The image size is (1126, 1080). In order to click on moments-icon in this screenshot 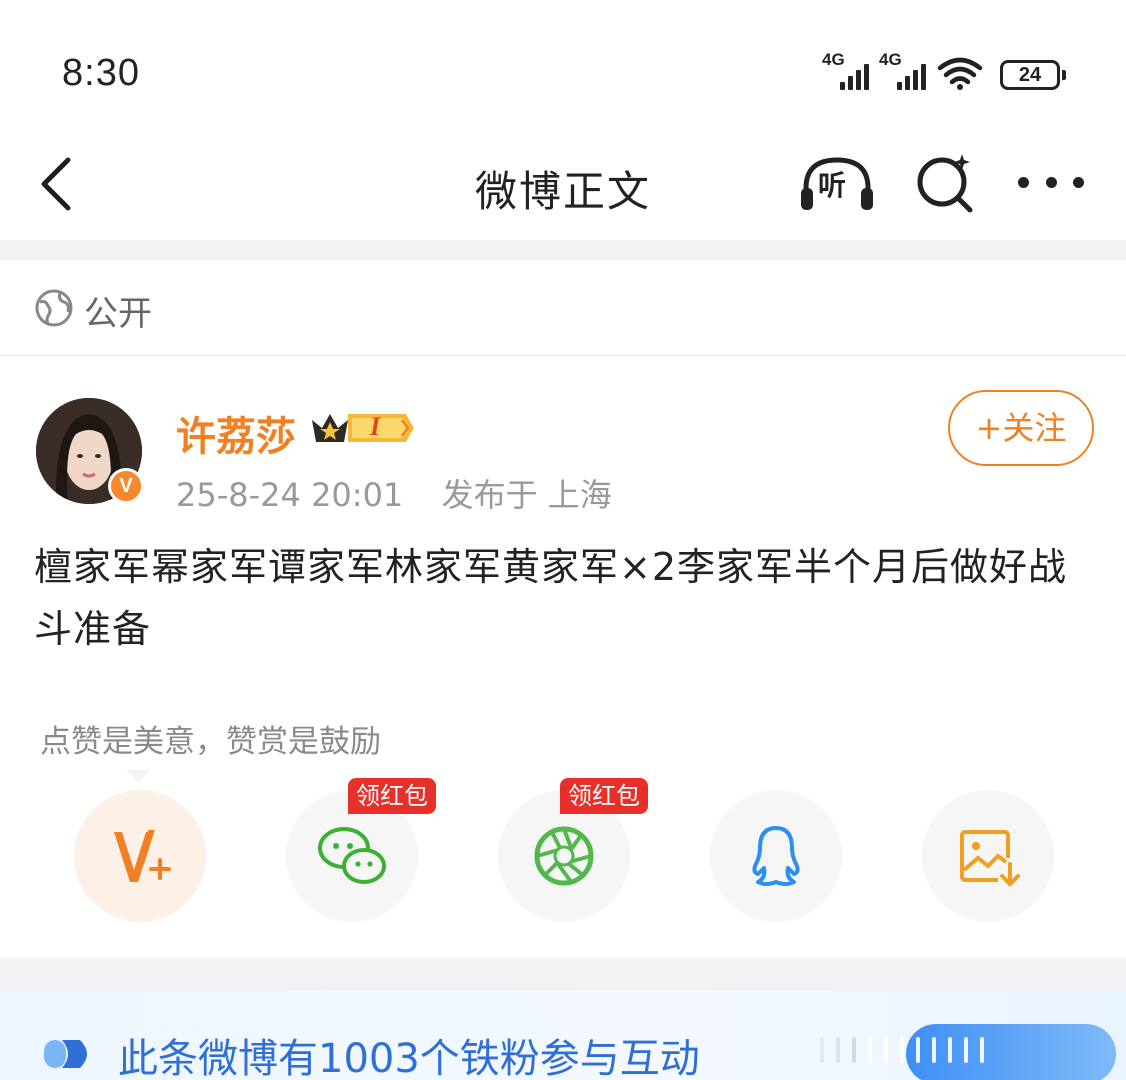, I will do `click(564, 856)`.